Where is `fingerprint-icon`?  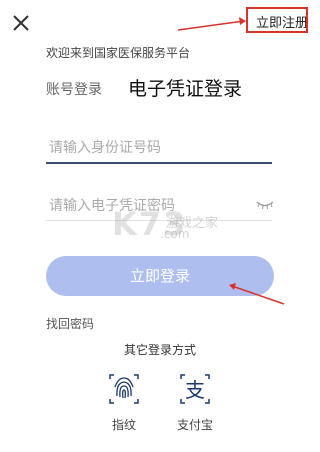 fingerprint-icon is located at coordinates (124, 389).